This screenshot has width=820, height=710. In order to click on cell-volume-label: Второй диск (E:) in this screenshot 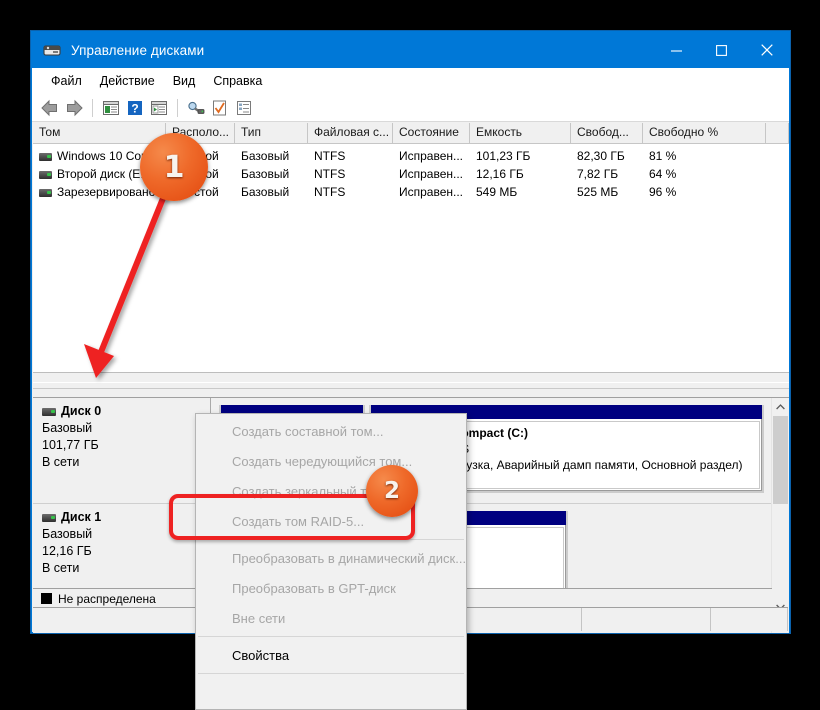, I will do `click(102, 174)`.